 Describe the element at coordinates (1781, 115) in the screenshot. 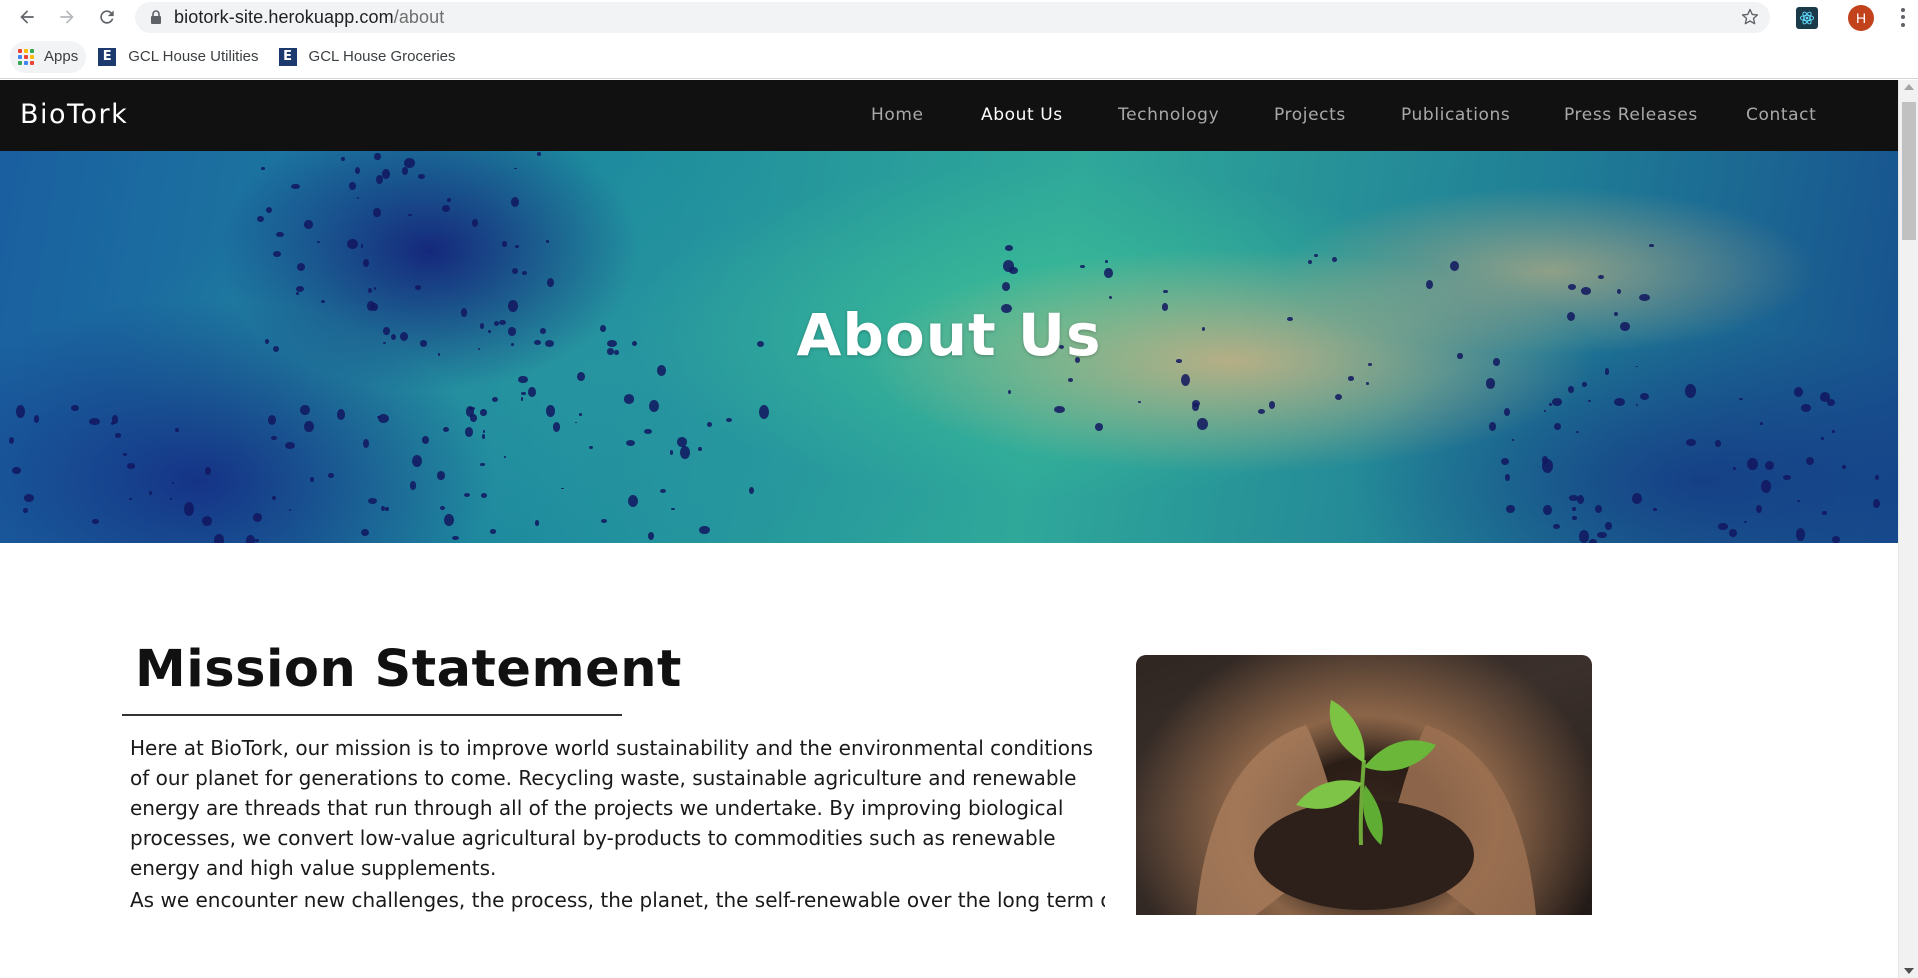

I see `nav-link-contact: Contact` at that location.